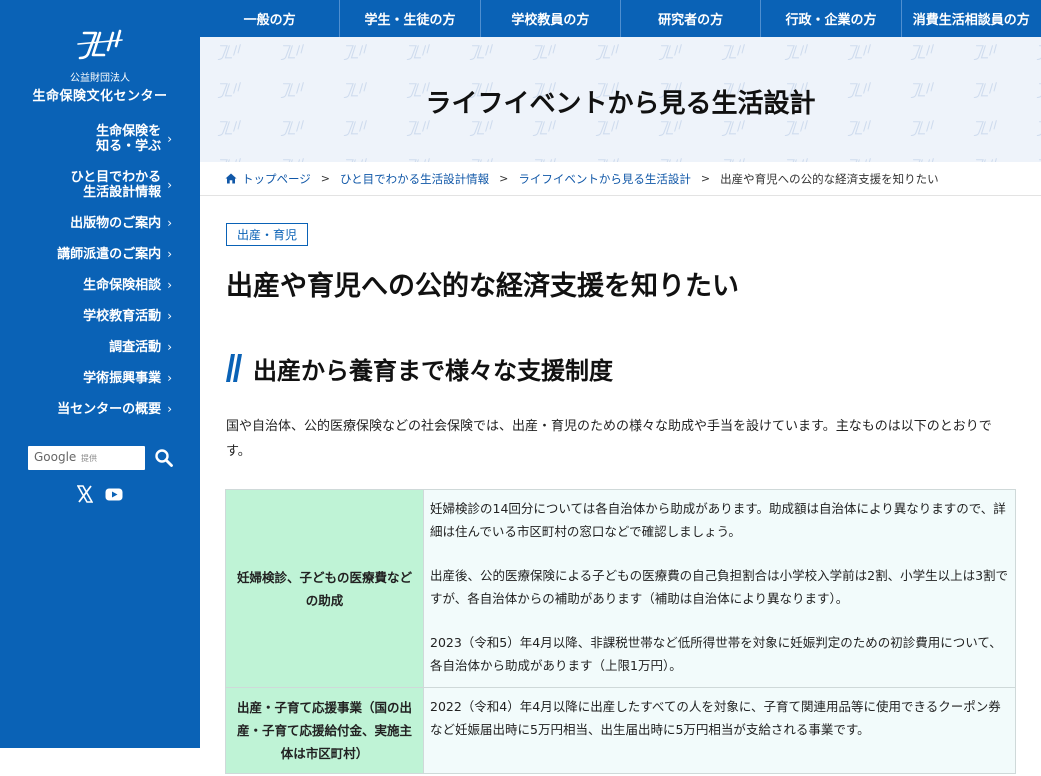  What do you see at coordinates (604, 179) in the screenshot?
I see `breadcrumb-level2: ライフイベントから見る生活設計` at bounding box center [604, 179].